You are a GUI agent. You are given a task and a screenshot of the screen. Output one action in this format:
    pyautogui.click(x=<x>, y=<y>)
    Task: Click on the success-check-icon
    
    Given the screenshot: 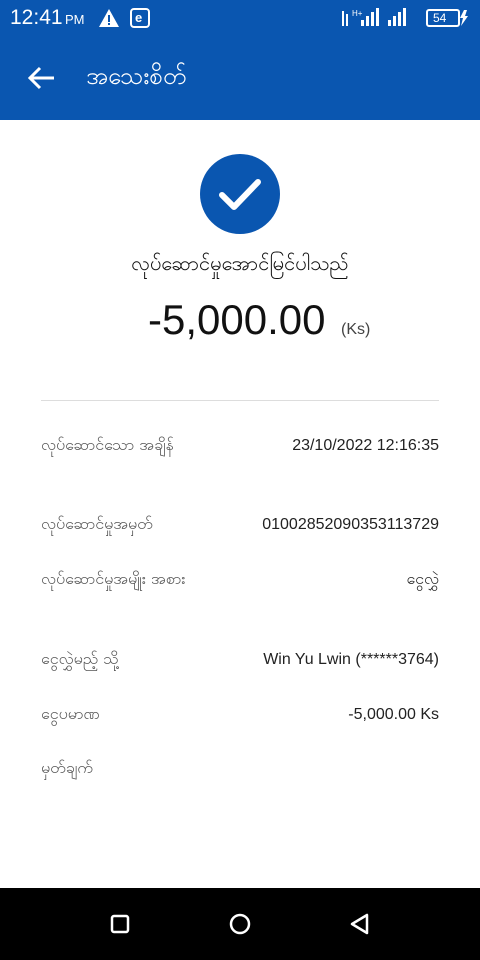 What is the action you would take?
    pyautogui.click(x=240, y=194)
    